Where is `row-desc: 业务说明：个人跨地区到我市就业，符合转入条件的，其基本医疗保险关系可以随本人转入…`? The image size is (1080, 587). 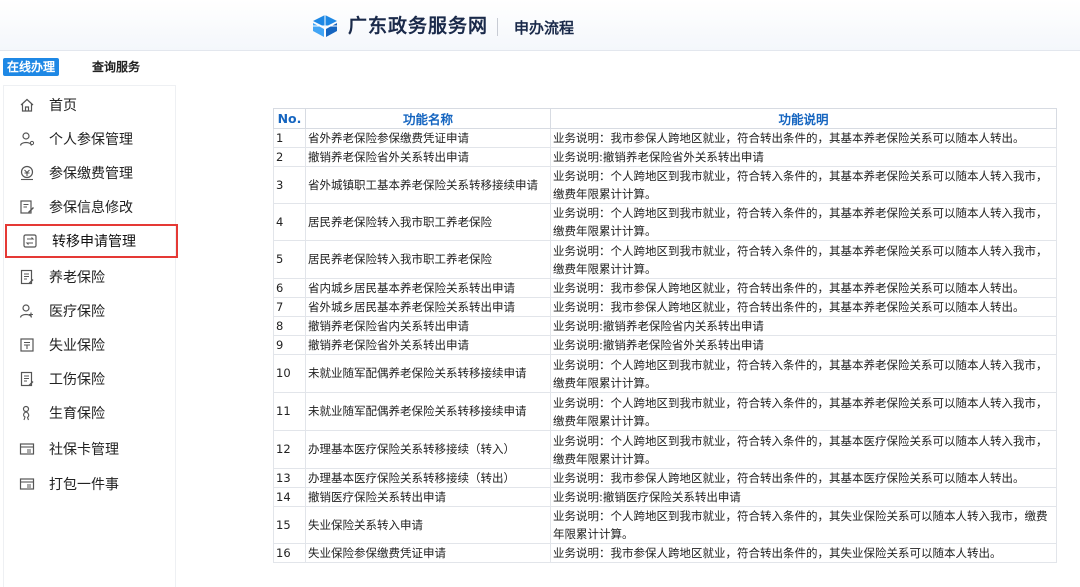 row-desc: 业务说明：个人跨地区到我市就业，符合转入条件的，其基本医疗保险关系可以随本人转入… is located at coordinates (803, 449).